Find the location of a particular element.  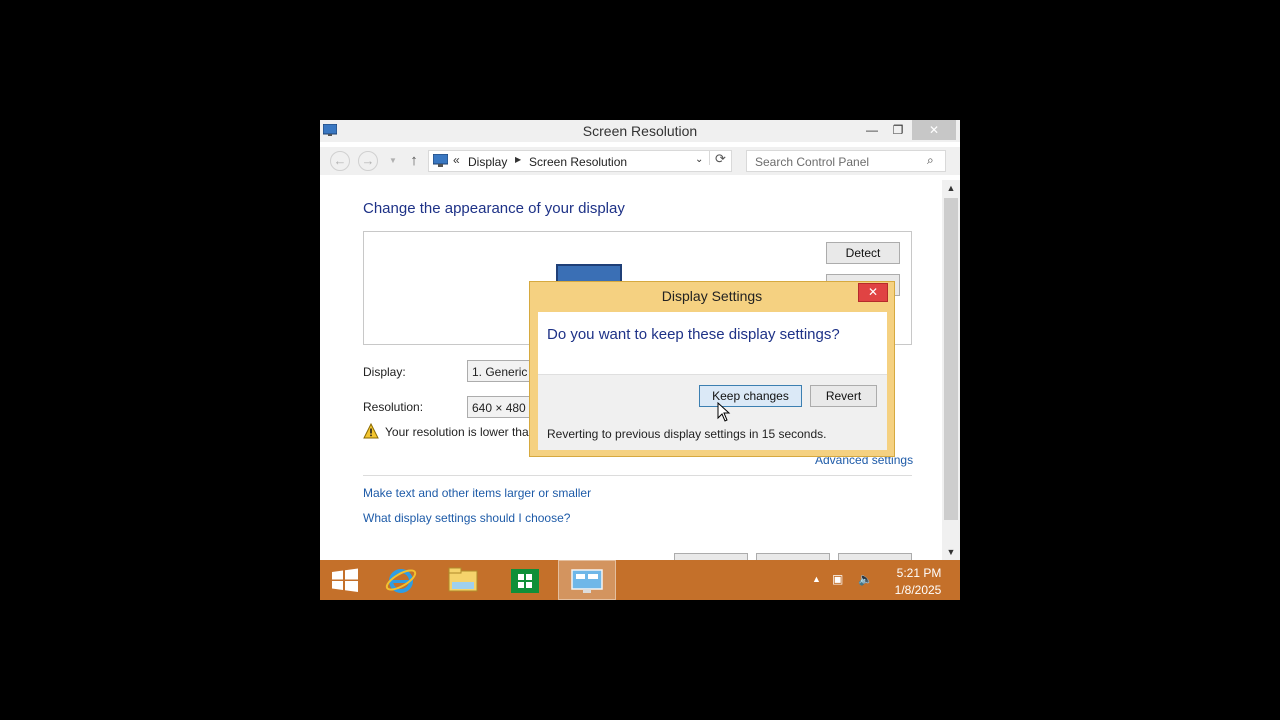

forward-arrow-icon: → is located at coordinates (368, 161).